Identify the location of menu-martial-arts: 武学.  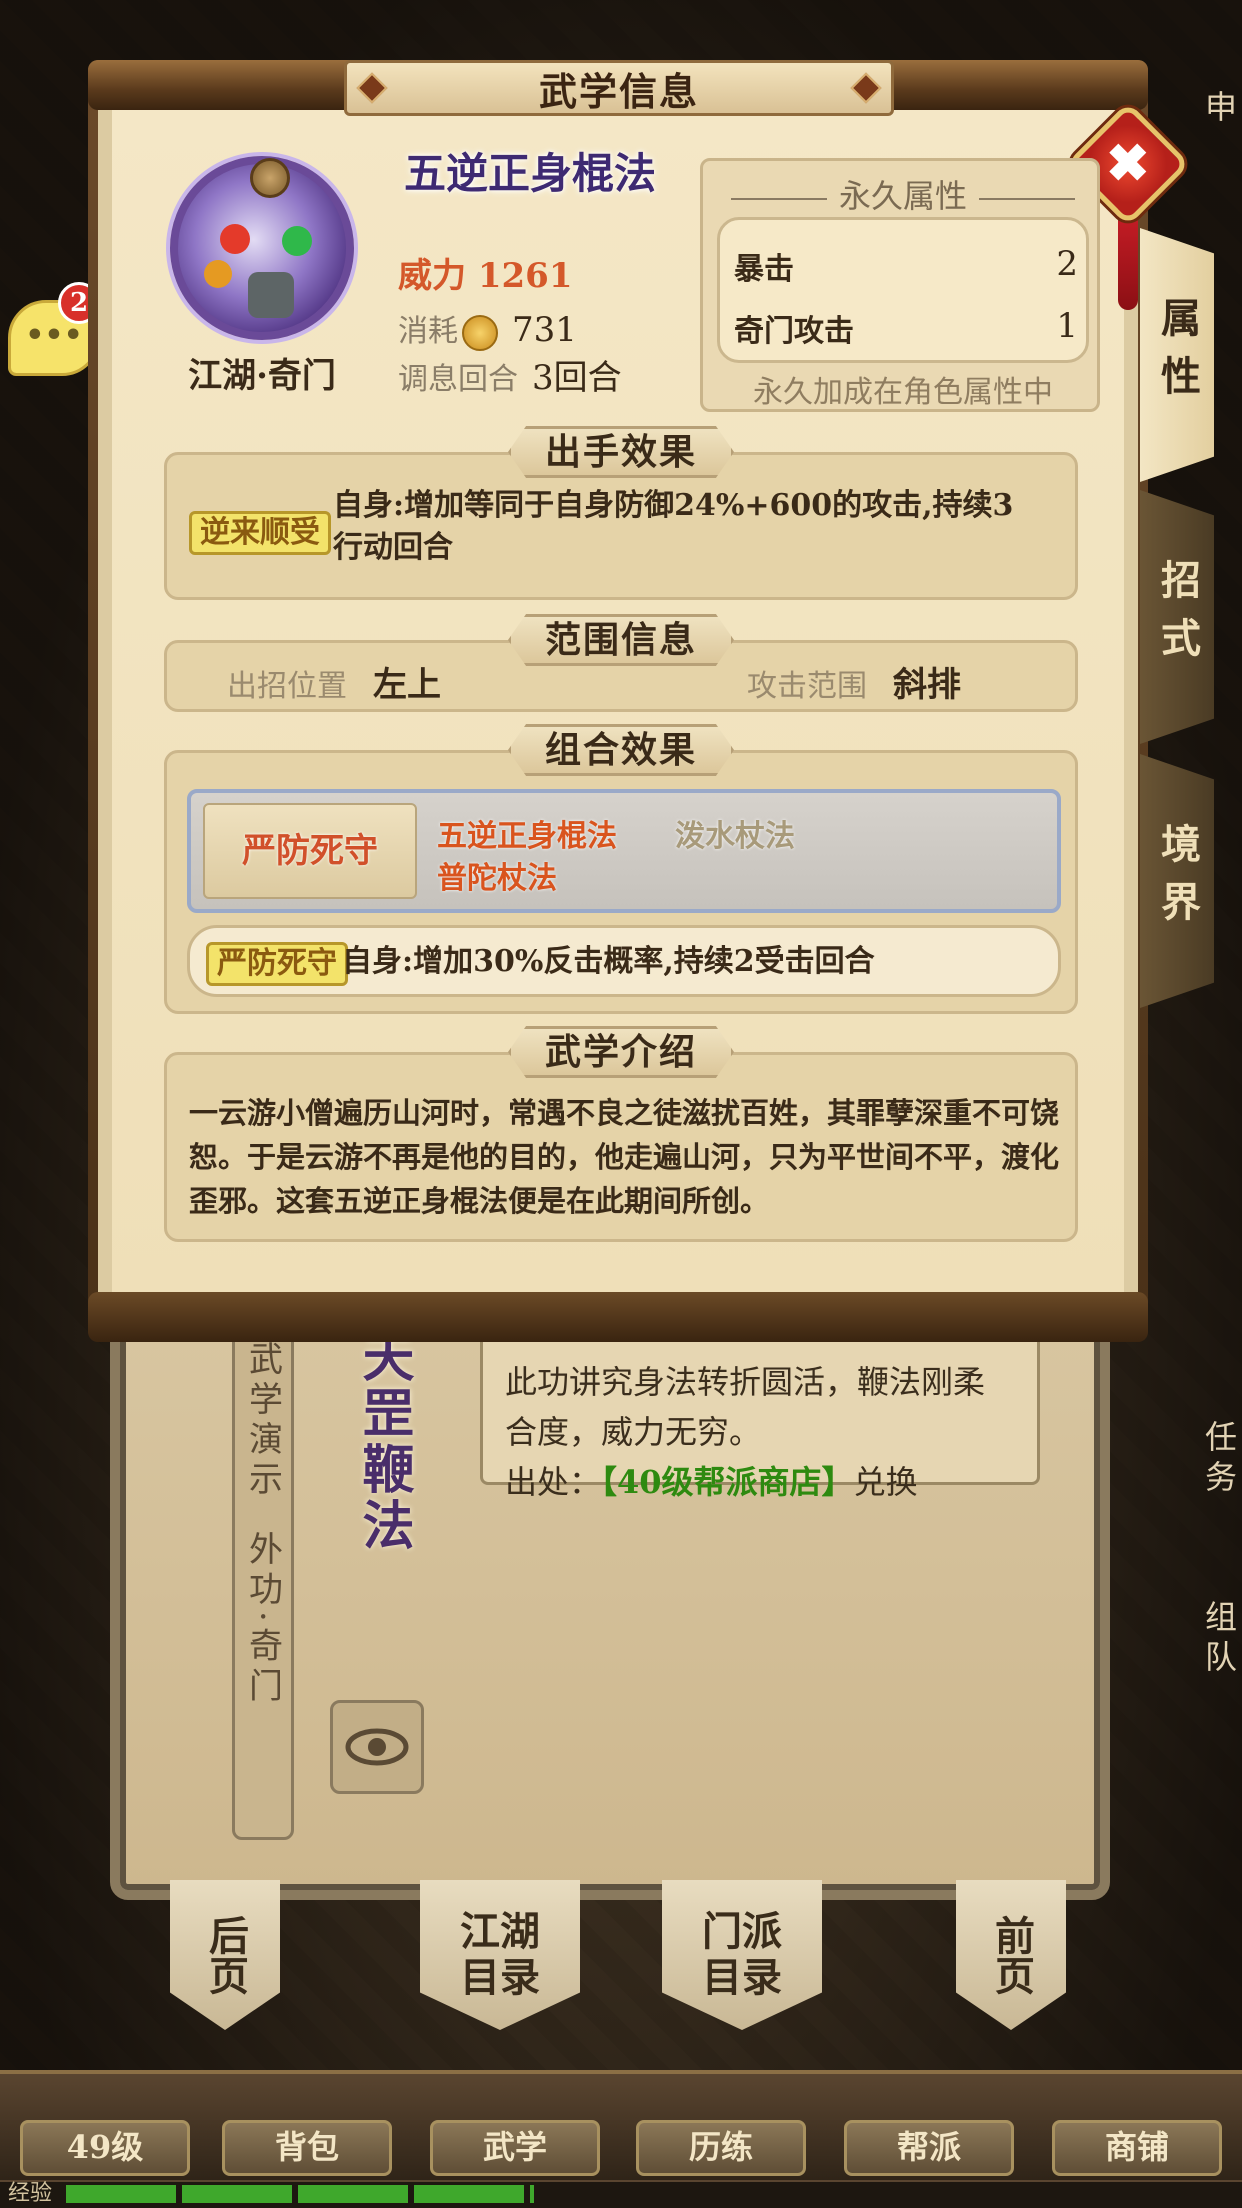
(515, 2148).